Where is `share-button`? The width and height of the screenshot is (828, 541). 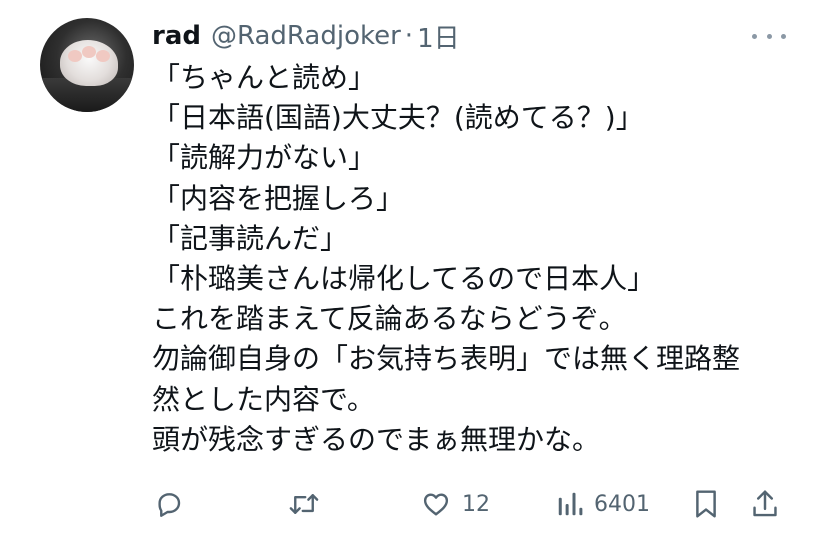 share-button is located at coordinates (765, 504).